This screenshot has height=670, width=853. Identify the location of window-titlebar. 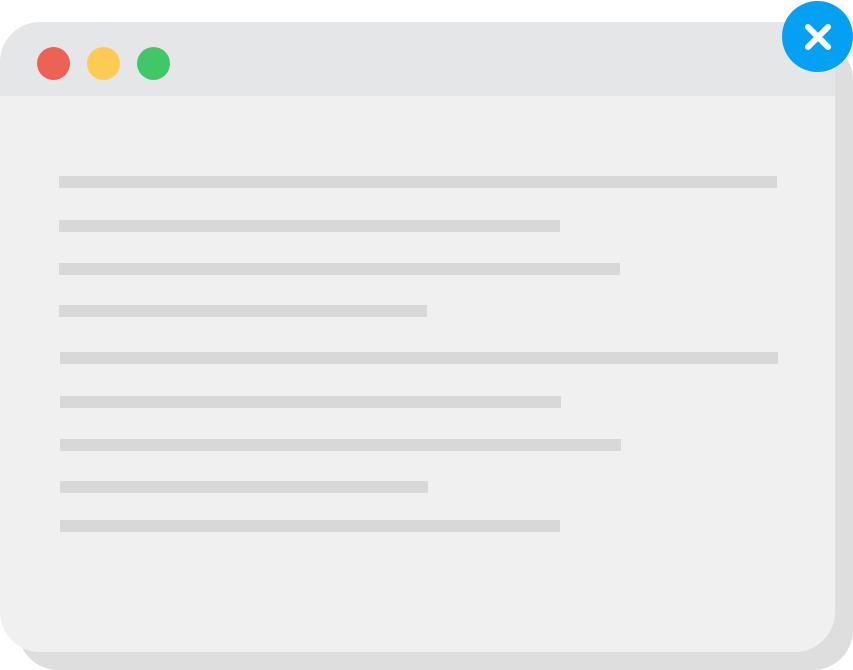
(417, 59).